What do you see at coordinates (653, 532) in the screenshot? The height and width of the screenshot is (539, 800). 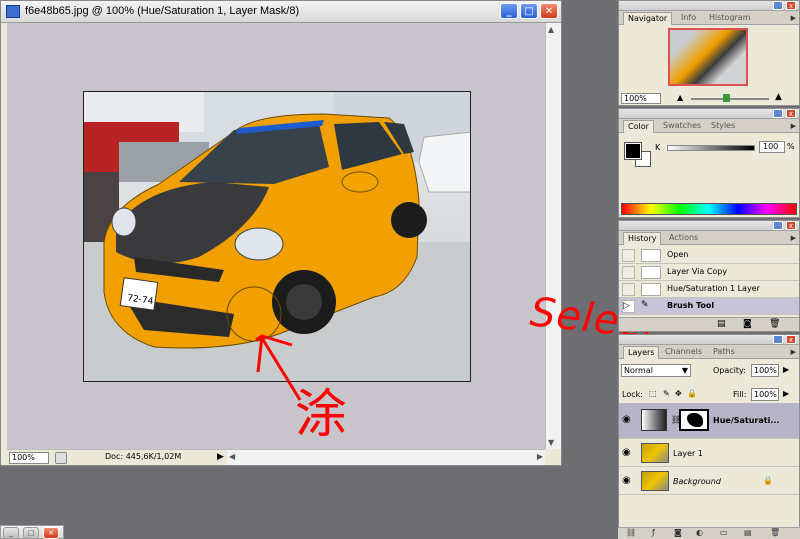 I see `layer-style-icon: ƒ` at bounding box center [653, 532].